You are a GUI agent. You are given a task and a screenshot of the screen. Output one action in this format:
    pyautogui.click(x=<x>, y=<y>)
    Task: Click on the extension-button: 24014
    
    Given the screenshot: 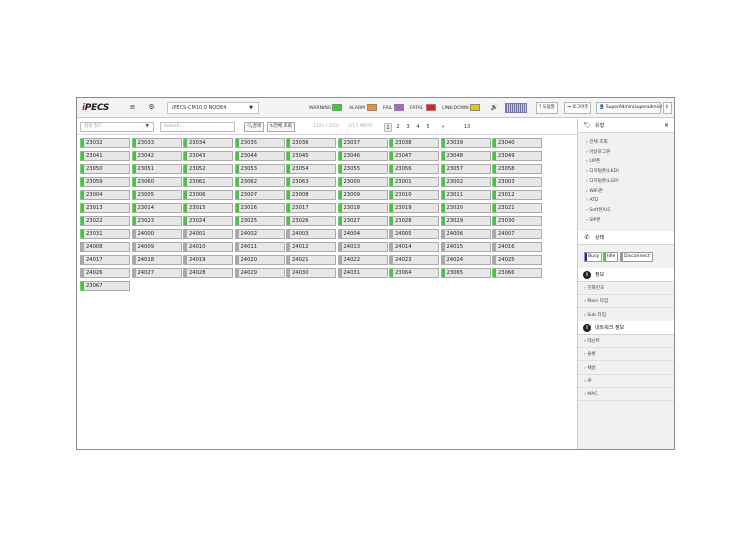 What is the action you would take?
    pyautogui.click(x=414, y=247)
    